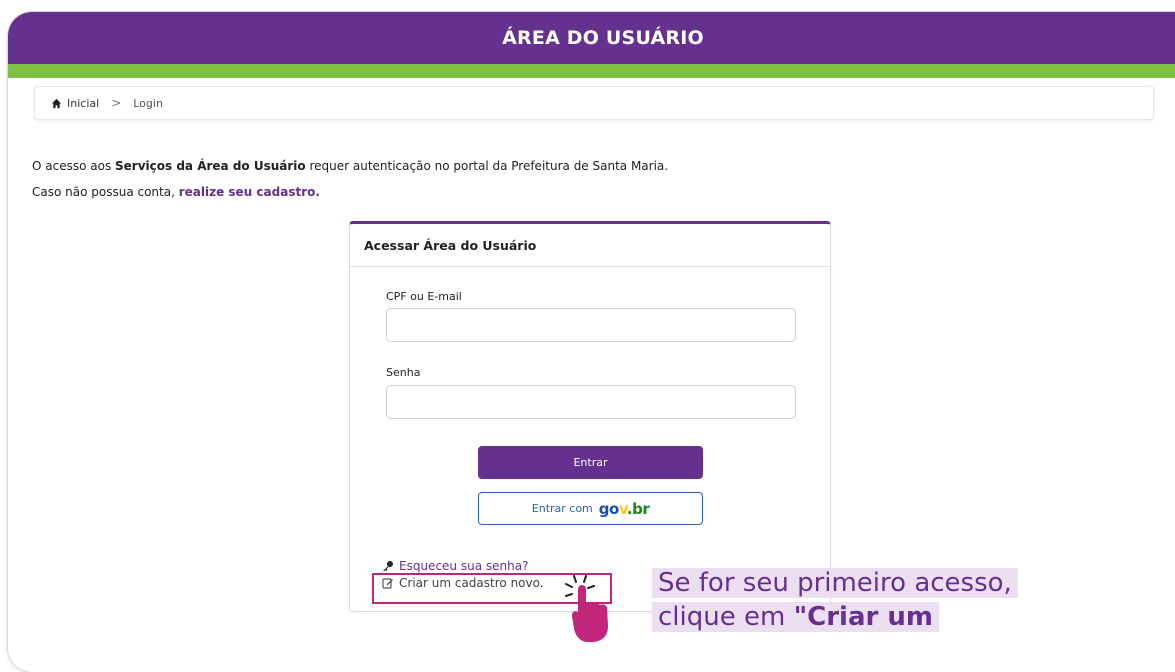 This screenshot has width=1175, height=672. What do you see at coordinates (210, 166) in the screenshot?
I see `intro-line1-bold: Serviços da Área do Usuário` at bounding box center [210, 166].